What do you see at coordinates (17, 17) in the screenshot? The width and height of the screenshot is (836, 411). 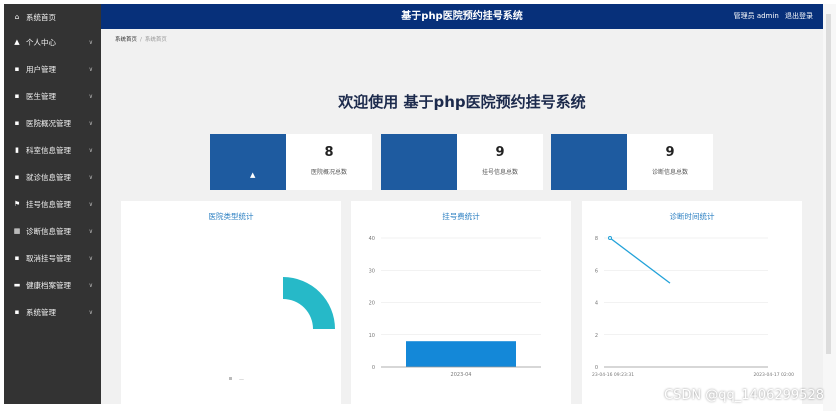 I see `home-icon: ⌂` at bounding box center [17, 17].